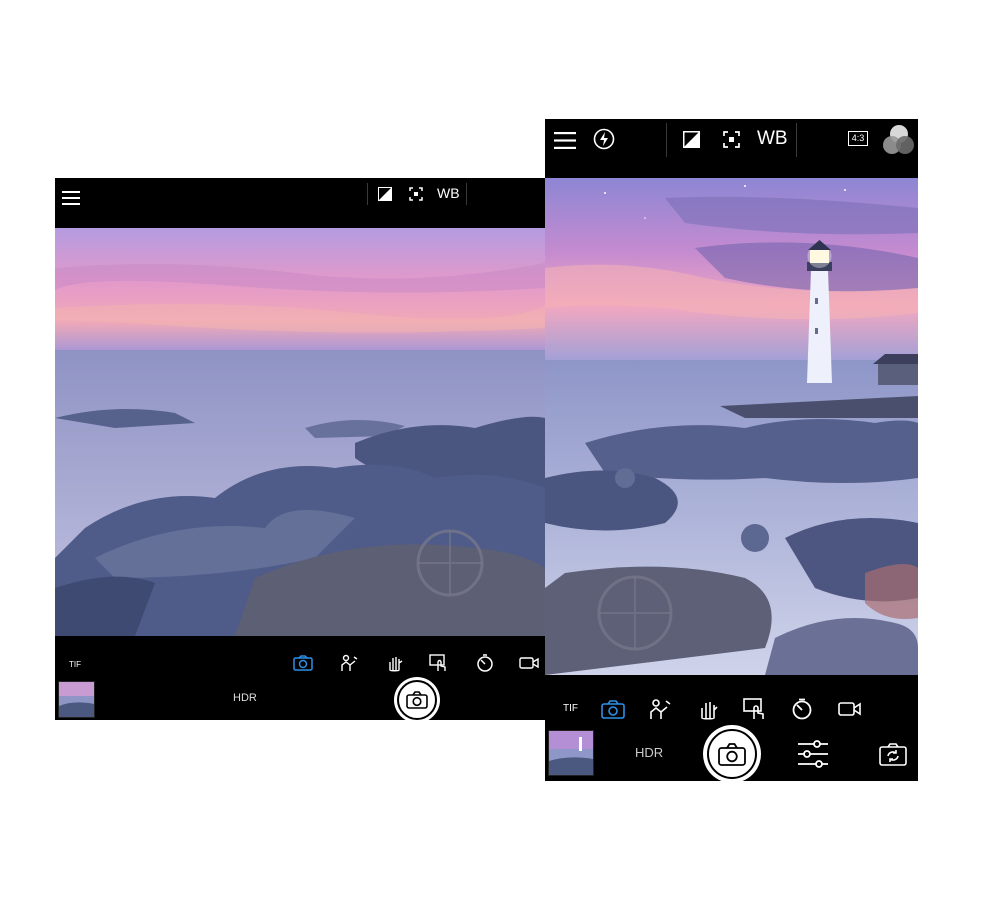  I want to click on right-top-toolbar: WB 4:3, so click(731, 148).